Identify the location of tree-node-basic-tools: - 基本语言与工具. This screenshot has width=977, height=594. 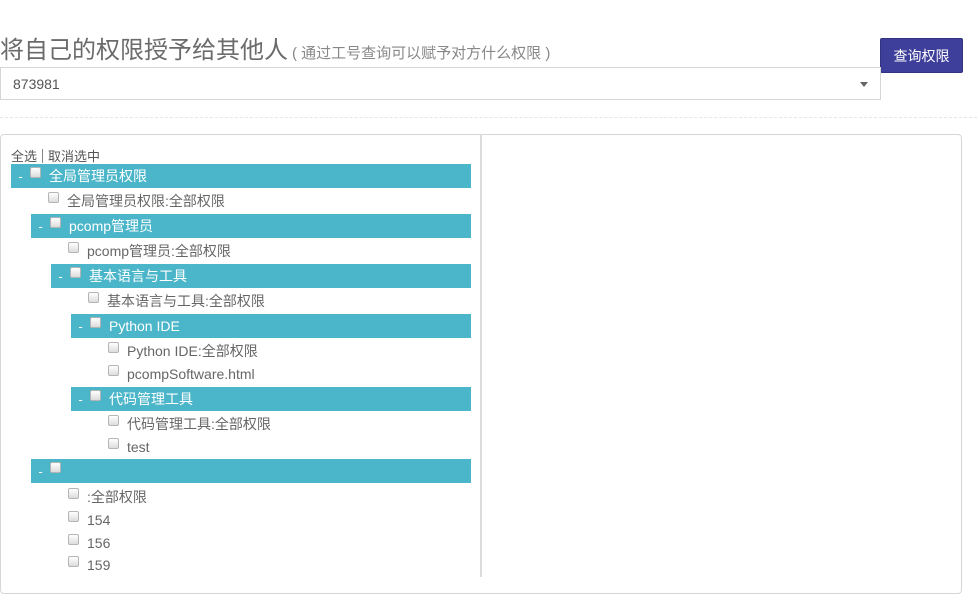
(261, 276).